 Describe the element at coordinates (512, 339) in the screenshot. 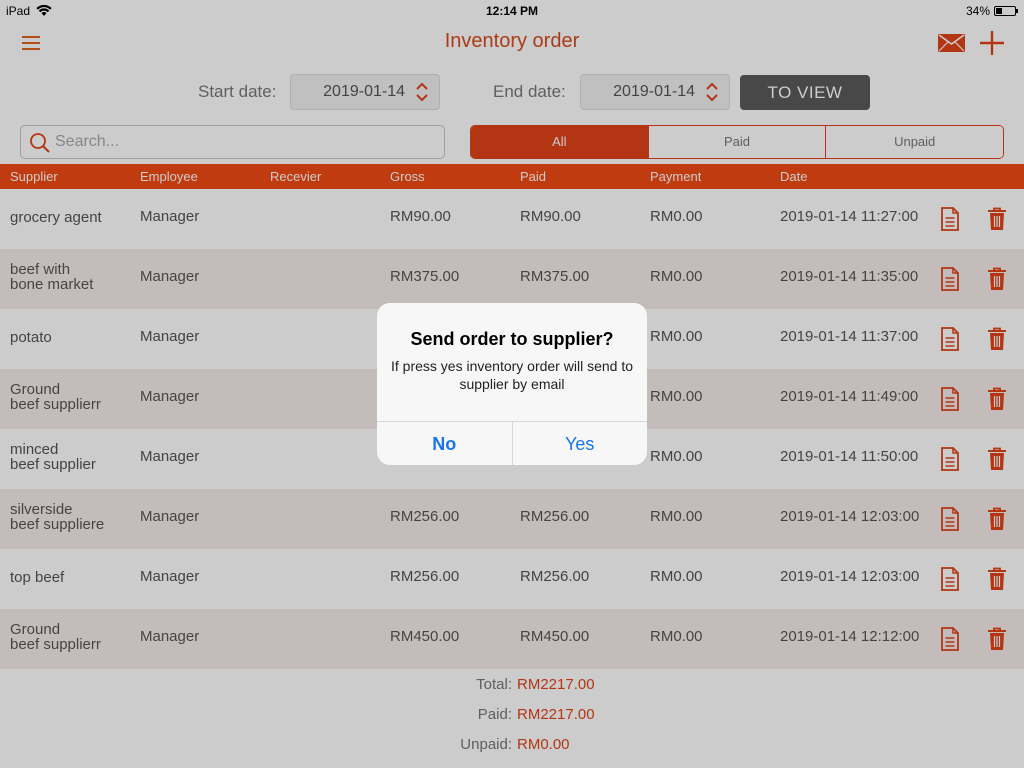

I see `alert-title: Send order to supplier?` at that location.